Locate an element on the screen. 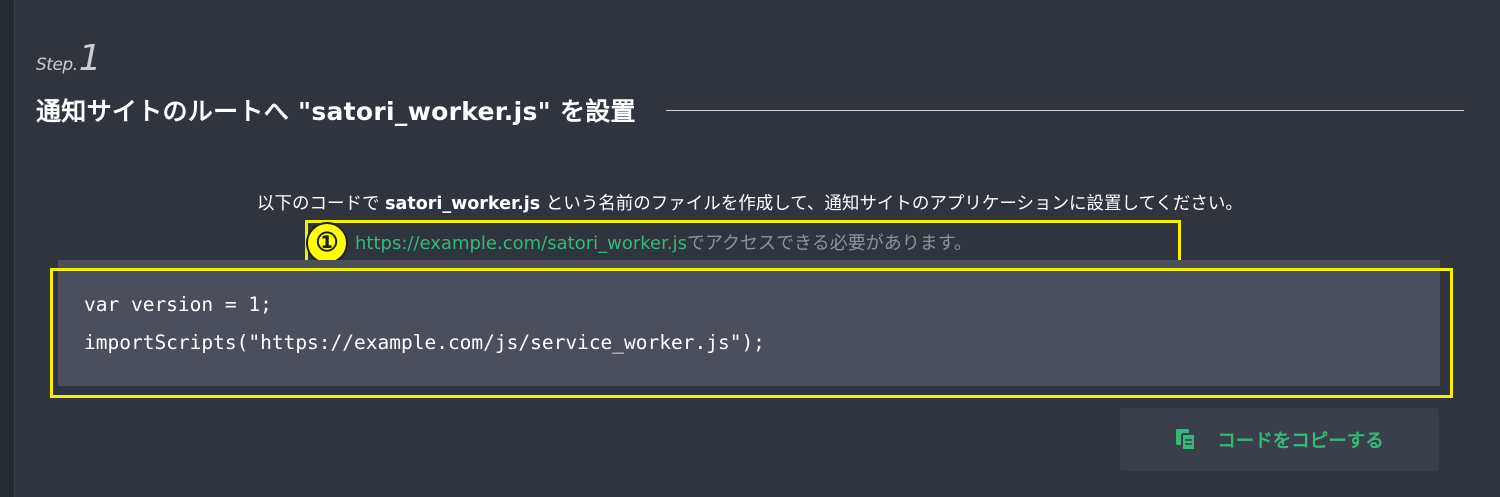 Image resolution: width=1500 pixels, height=497 pixels. step-label: Step.1 is located at coordinates (69, 58).